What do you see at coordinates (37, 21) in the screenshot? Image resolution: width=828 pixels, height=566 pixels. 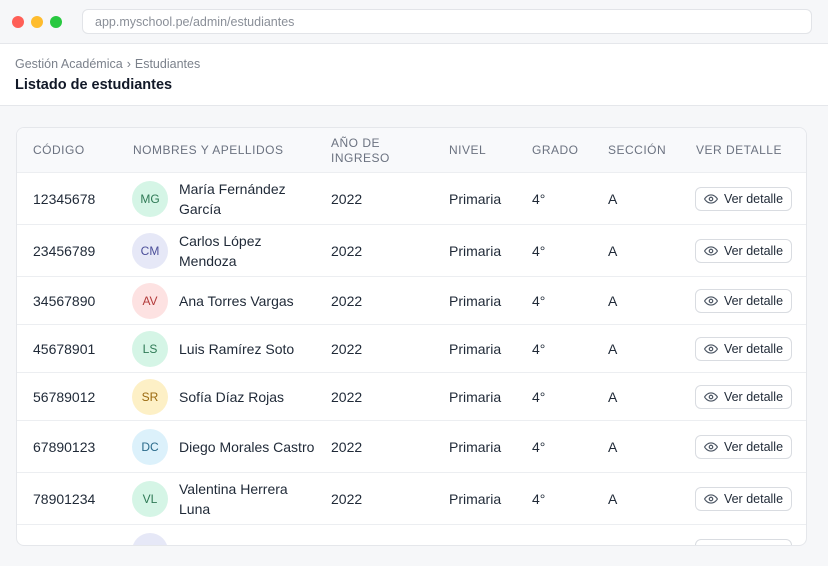 I see `minimize-window-button` at bounding box center [37, 21].